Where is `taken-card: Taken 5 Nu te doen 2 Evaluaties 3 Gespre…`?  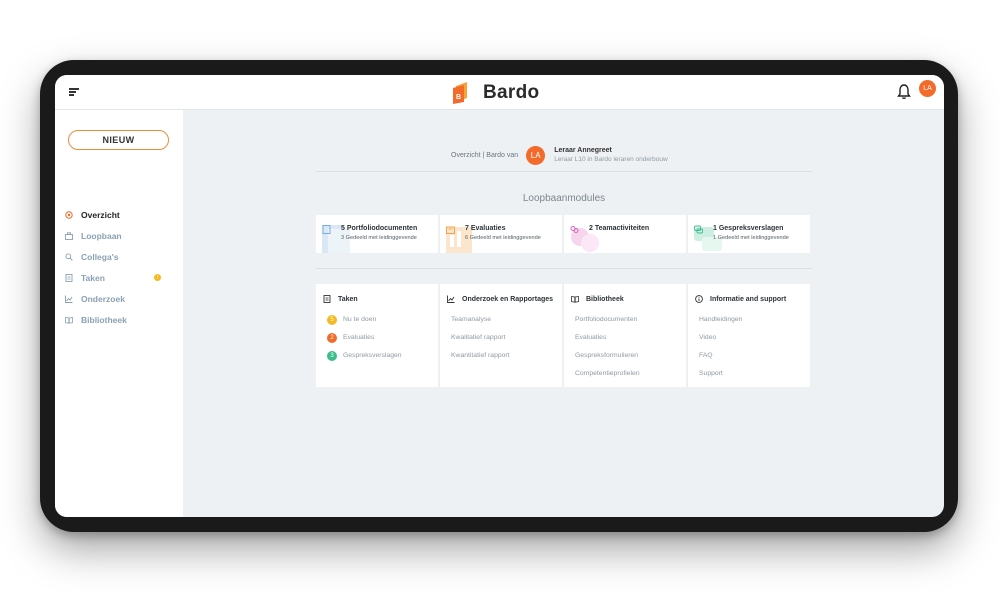 taken-card: Taken 5 Nu te doen 2 Evaluaties 3 Gespre… is located at coordinates (377, 335).